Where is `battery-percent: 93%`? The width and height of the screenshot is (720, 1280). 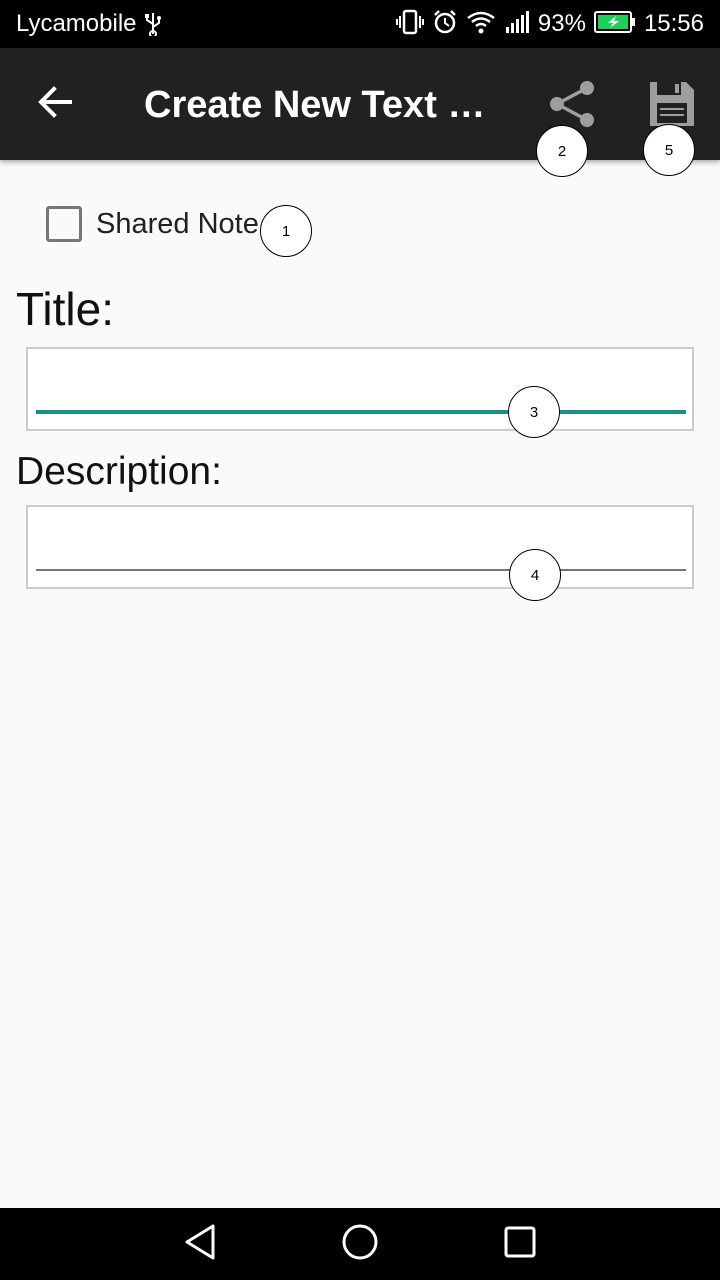
battery-percent: 93% is located at coordinates (561, 23).